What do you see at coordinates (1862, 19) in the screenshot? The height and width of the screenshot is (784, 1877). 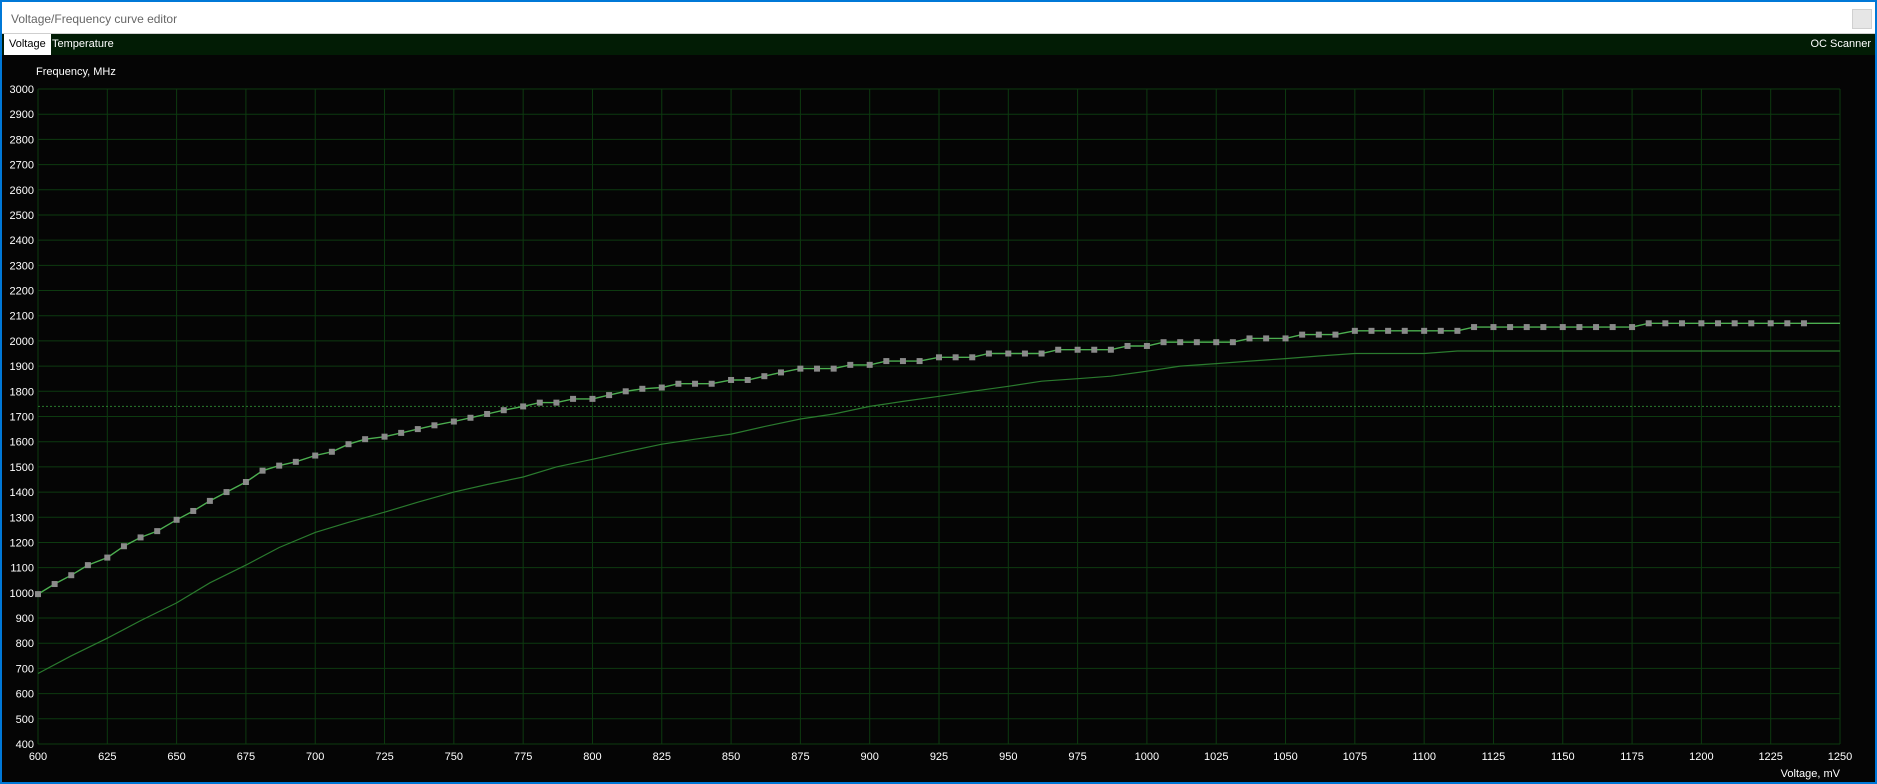 I see `close-button` at bounding box center [1862, 19].